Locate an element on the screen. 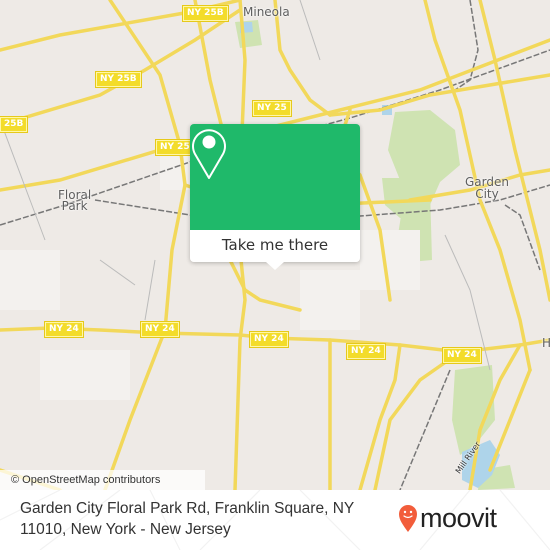 The width and height of the screenshot is (550, 550). moovit-pin-icon is located at coordinates (408, 518).